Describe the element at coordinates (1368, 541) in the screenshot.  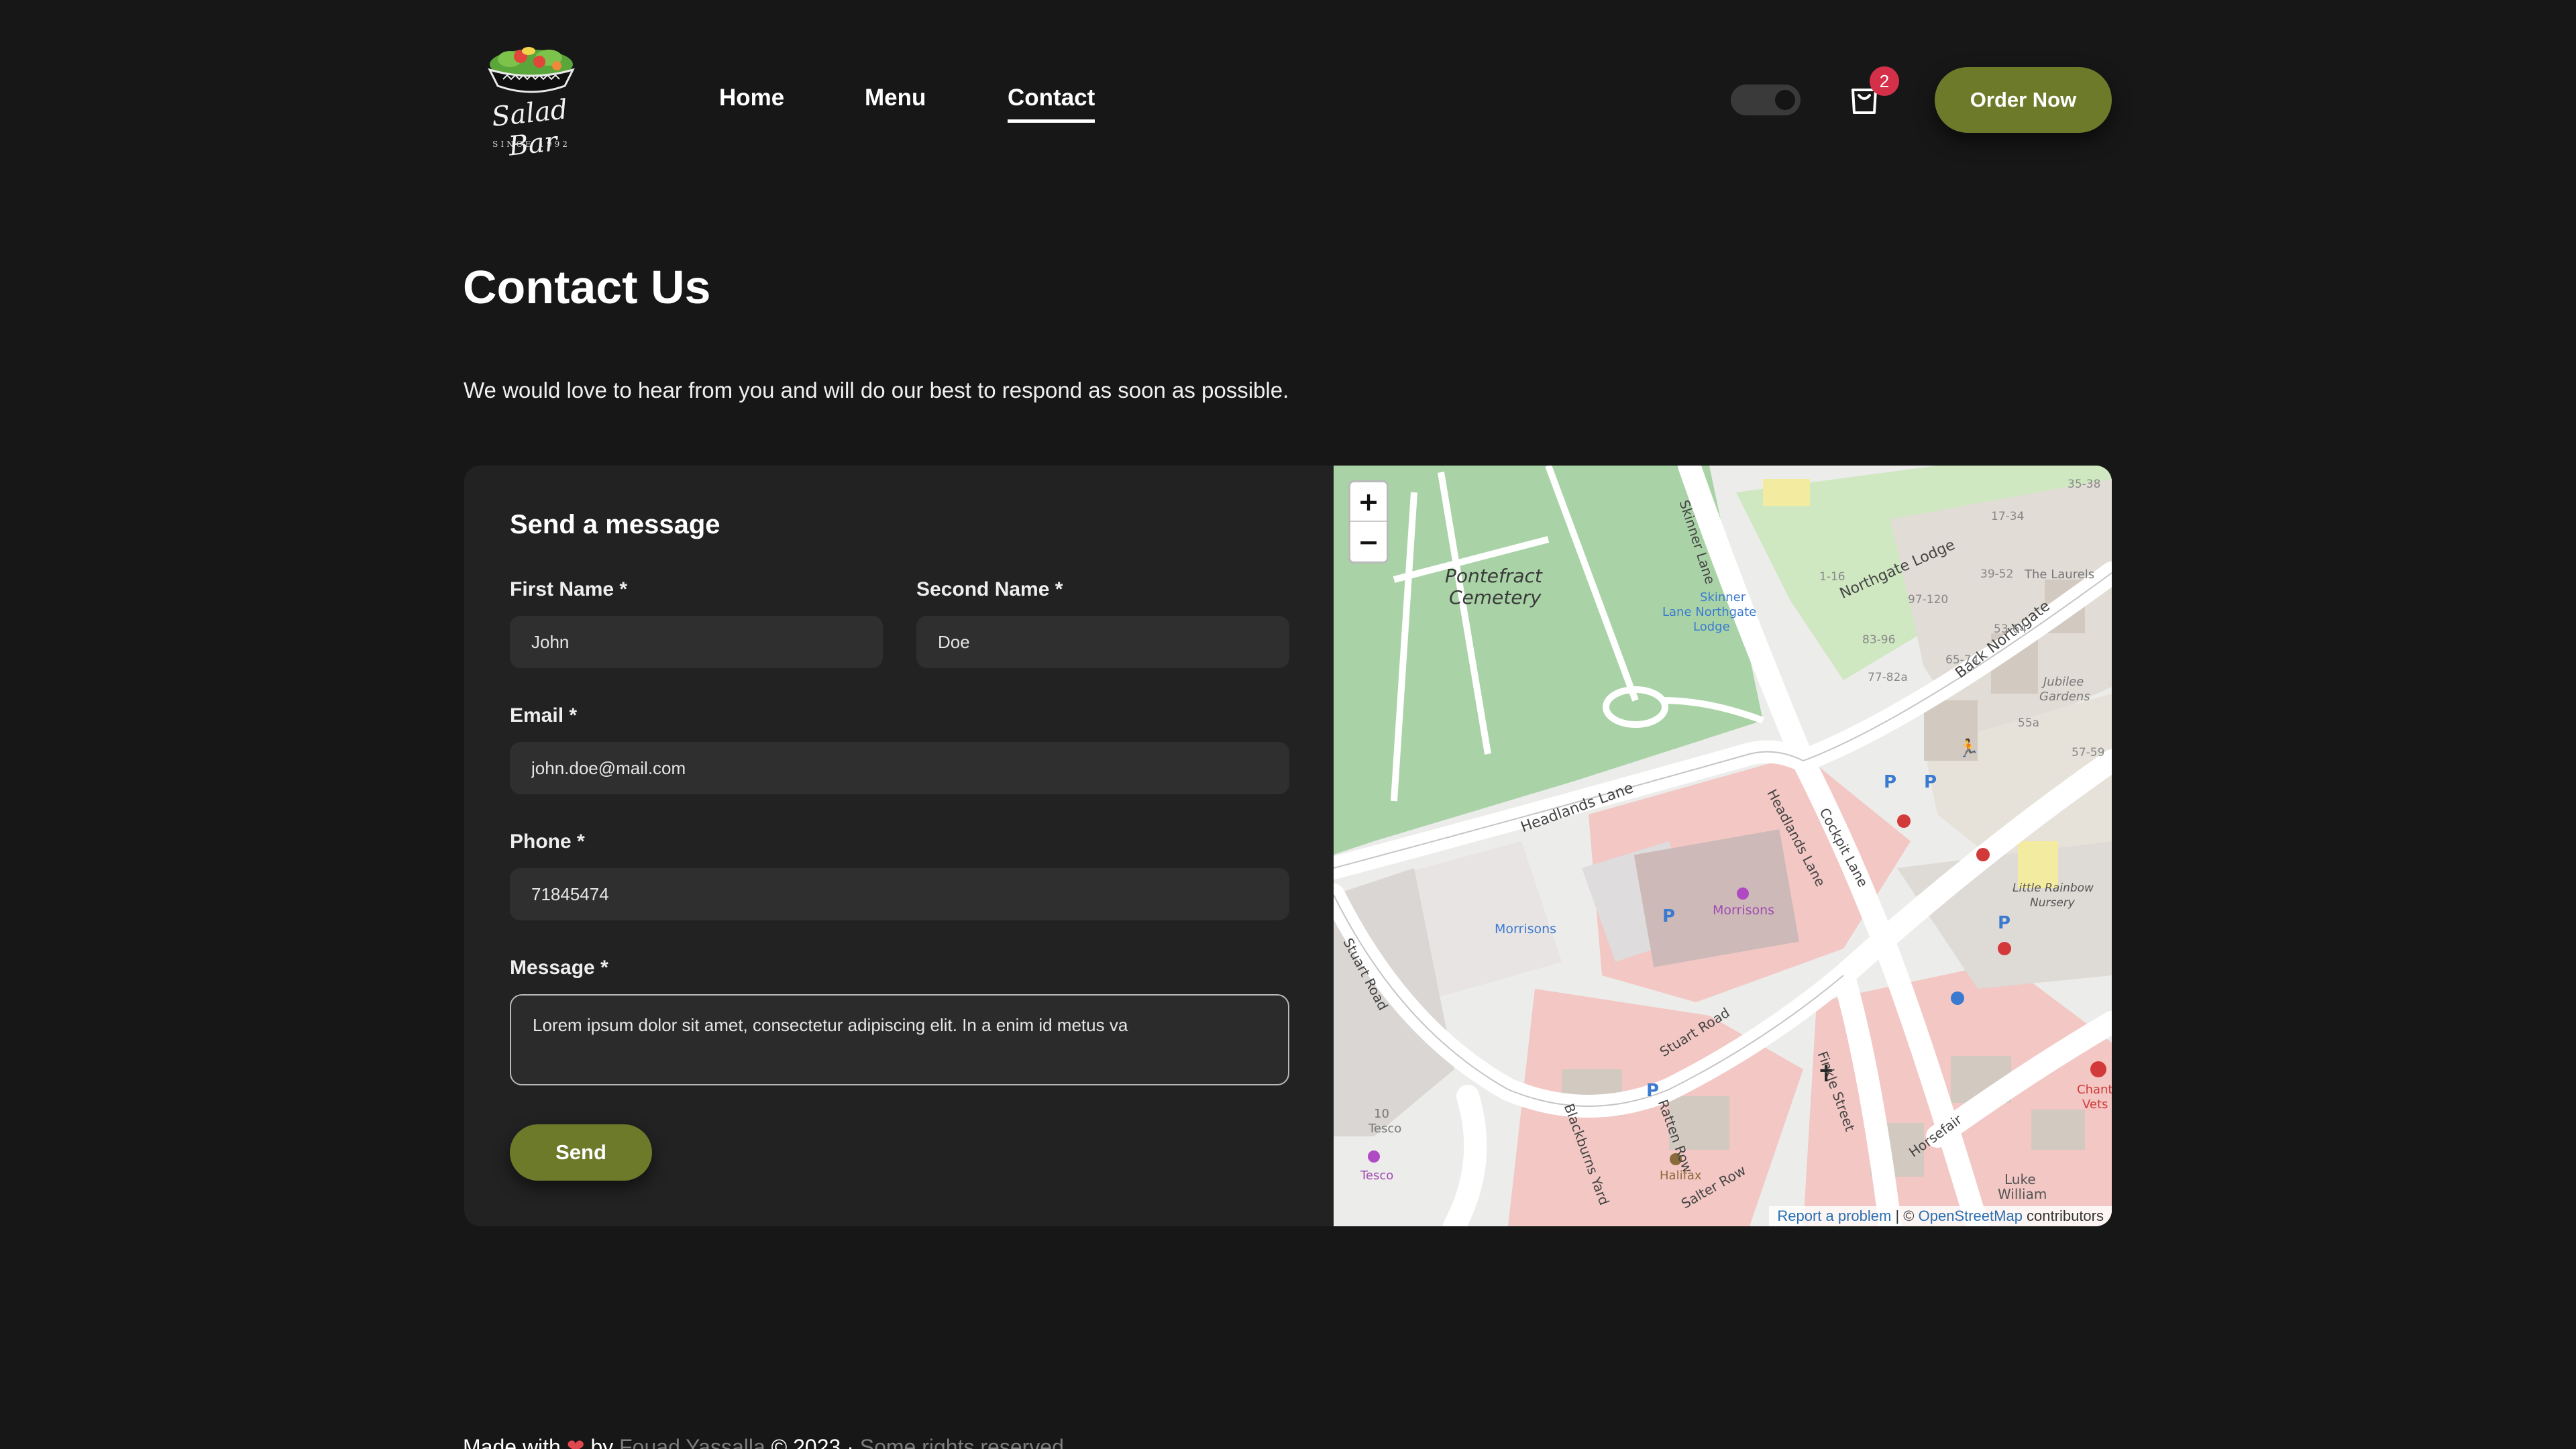
I see `zoom-out-button: −` at that location.